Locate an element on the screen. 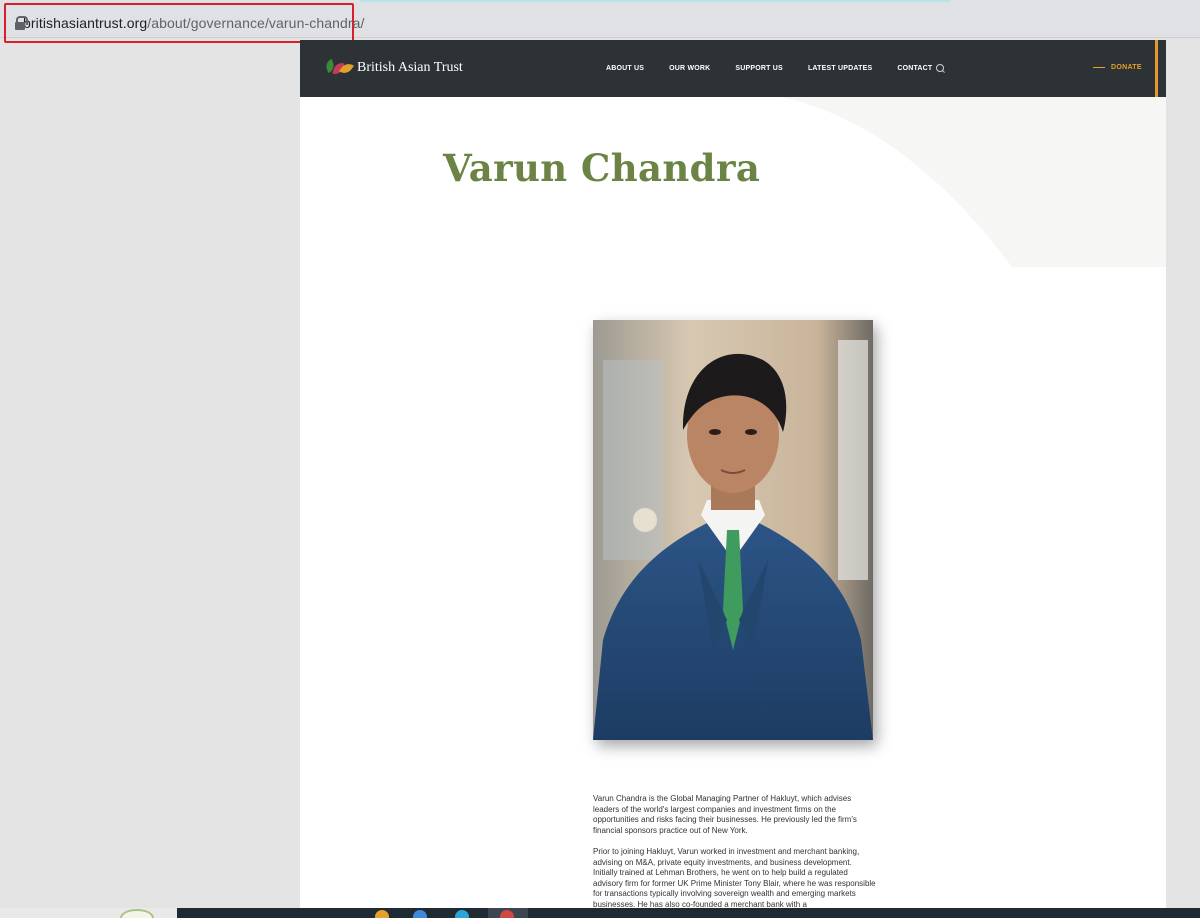 This screenshot has height=918, width=1200. search-icon is located at coordinates (940, 68).